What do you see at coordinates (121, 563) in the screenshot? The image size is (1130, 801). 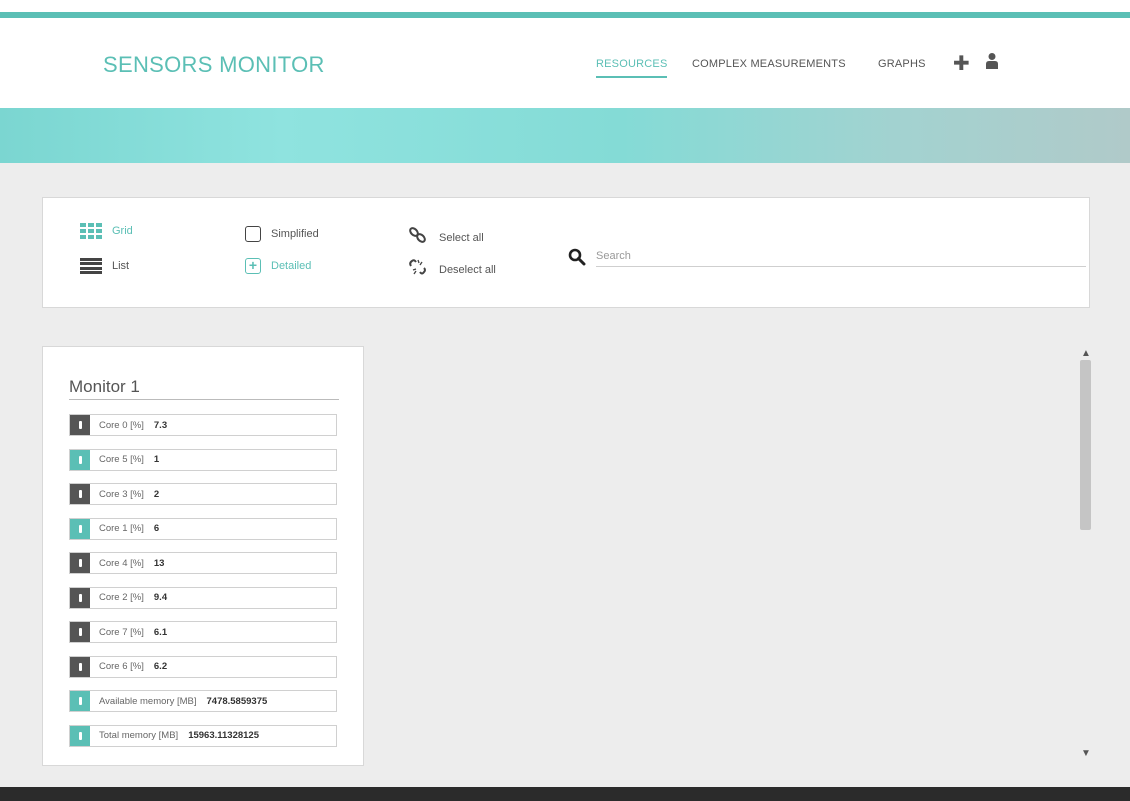 I see `sensor-label: Core 4 [%]` at bounding box center [121, 563].